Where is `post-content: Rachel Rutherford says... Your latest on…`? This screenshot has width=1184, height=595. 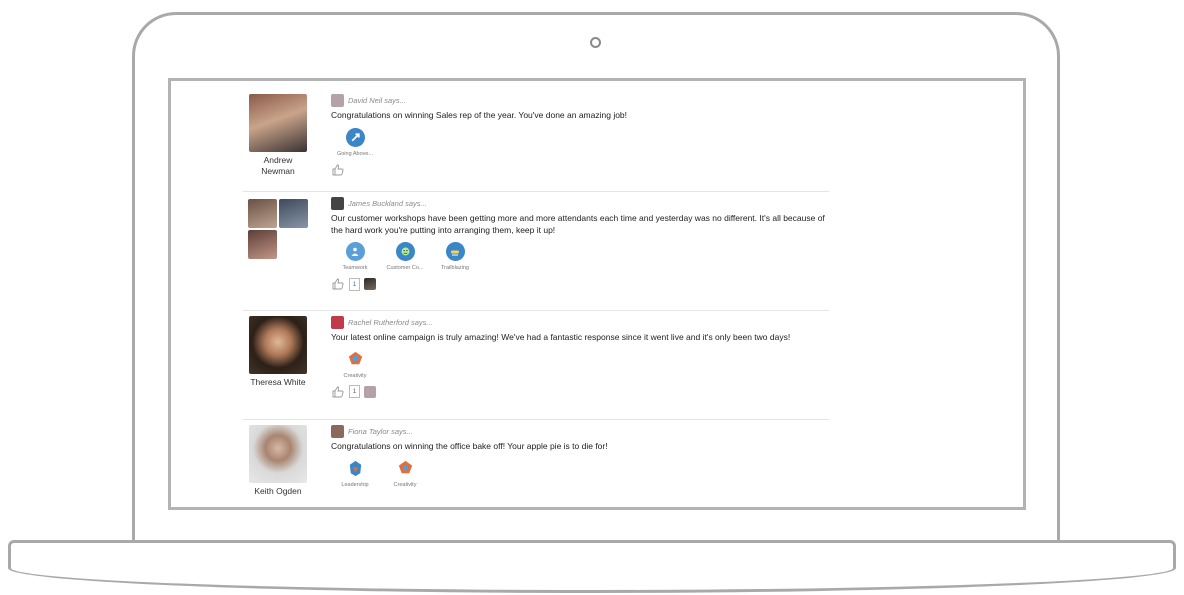
post-content: Rachel Rutherford says... Your latest on… is located at coordinates (579, 357).